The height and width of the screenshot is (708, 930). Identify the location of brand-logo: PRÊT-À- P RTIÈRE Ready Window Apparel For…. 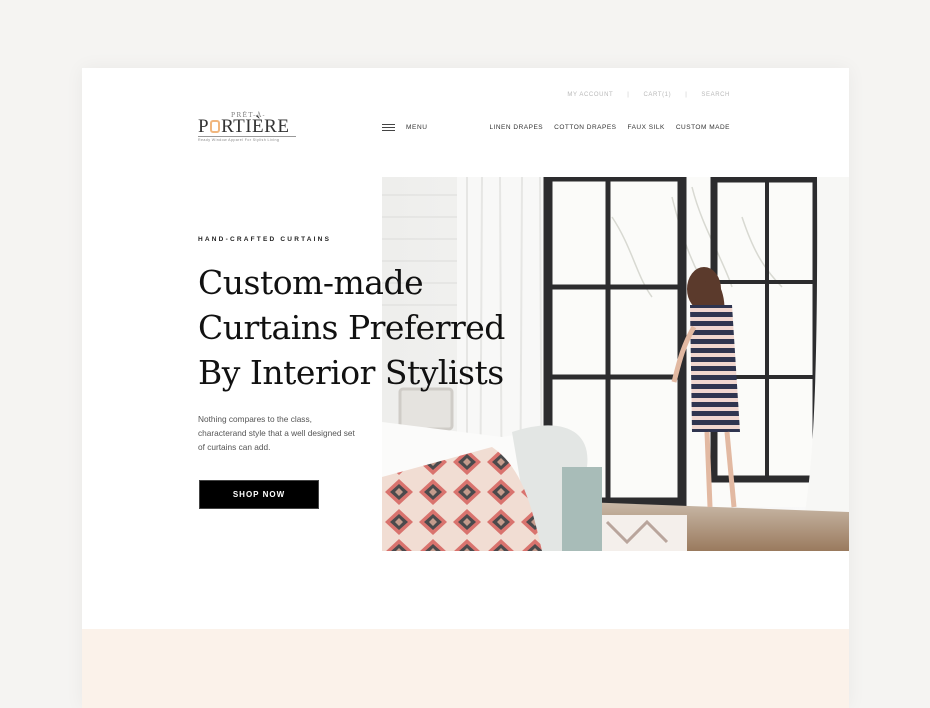
(248, 128).